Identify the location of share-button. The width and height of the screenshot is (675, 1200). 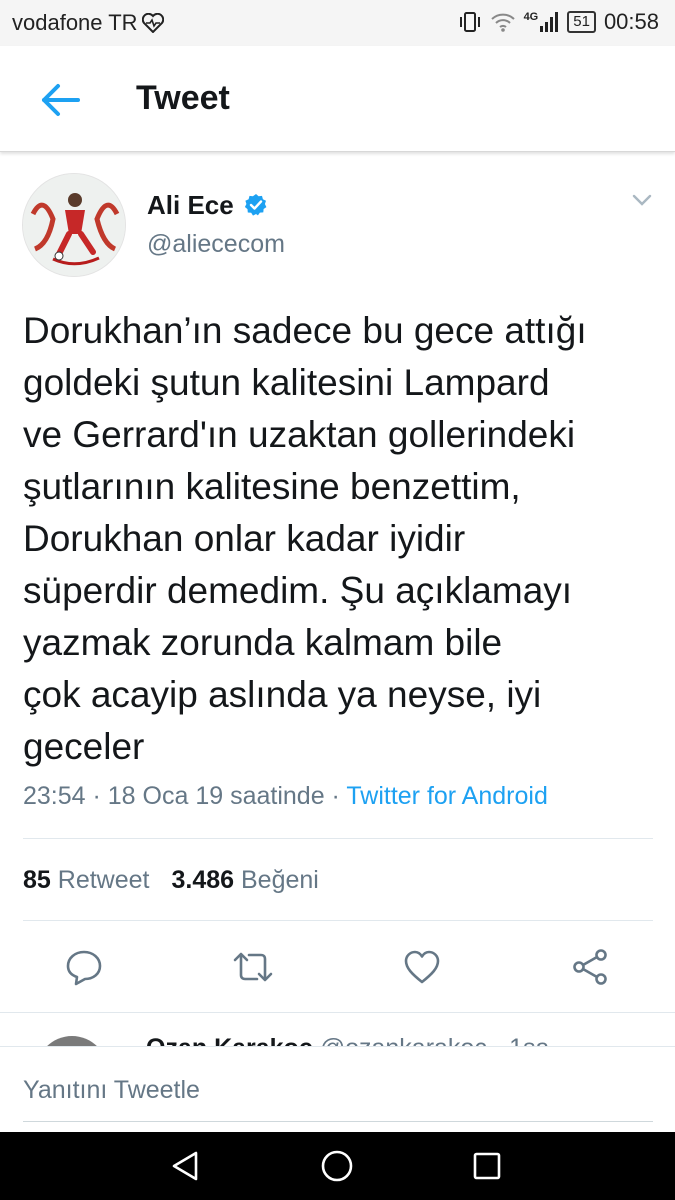
(590, 967).